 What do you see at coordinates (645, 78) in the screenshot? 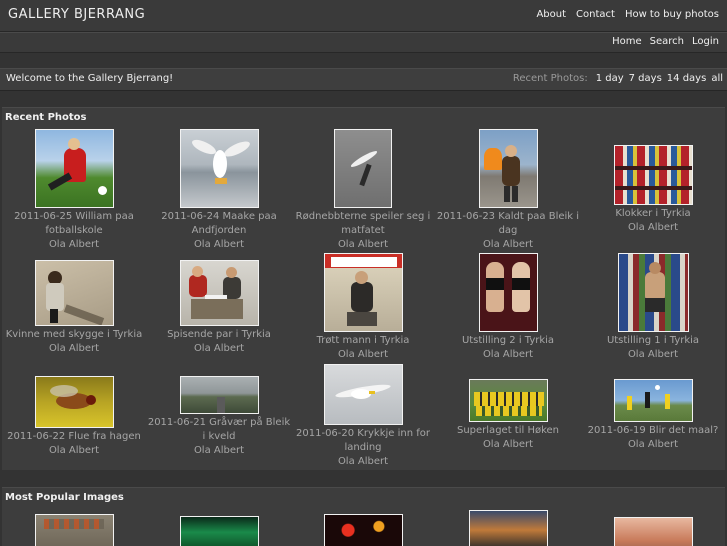
I see `filter-7-days-link: 7 days` at bounding box center [645, 78].